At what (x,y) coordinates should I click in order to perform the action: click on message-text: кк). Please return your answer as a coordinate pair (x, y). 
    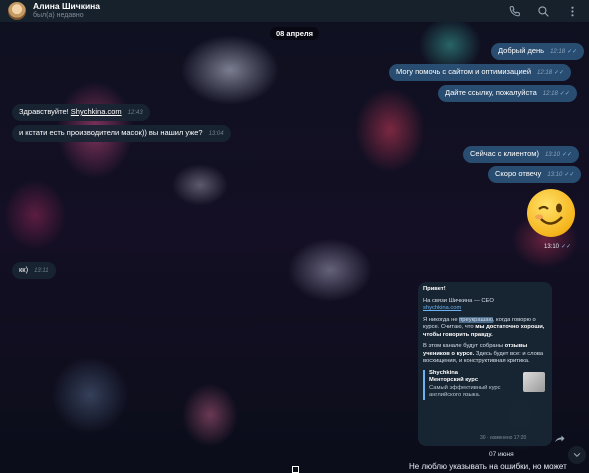
    Looking at the image, I should click on (24, 269).